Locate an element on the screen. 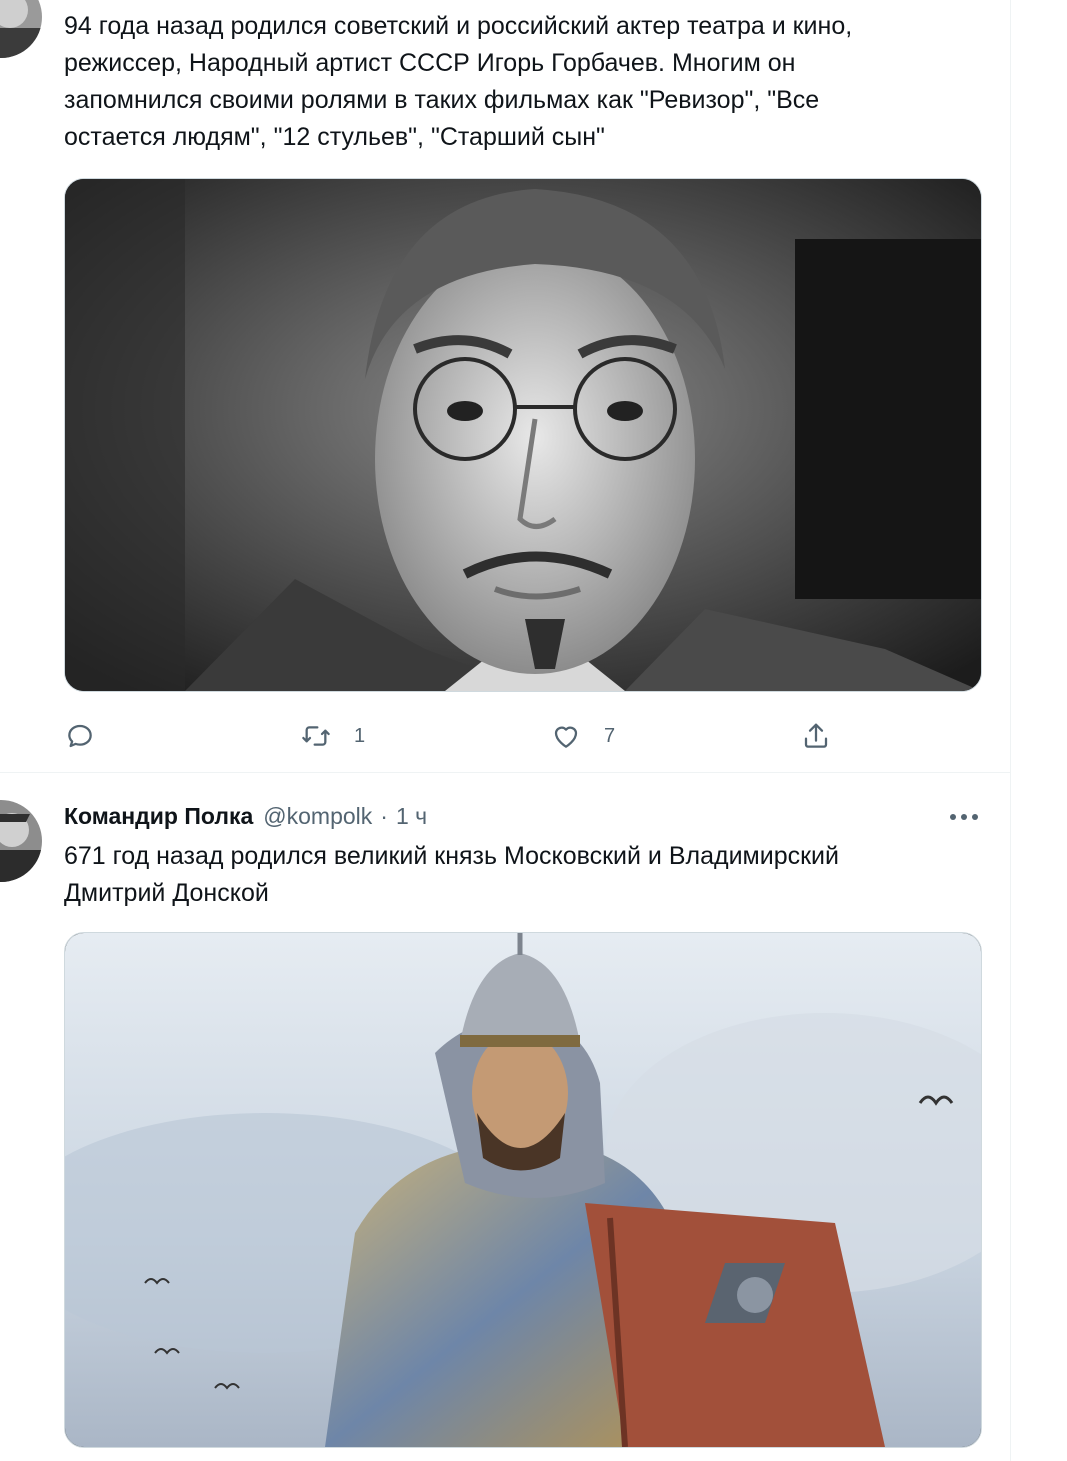 The height and width of the screenshot is (1461, 1067). share-icon is located at coordinates (816, 736).